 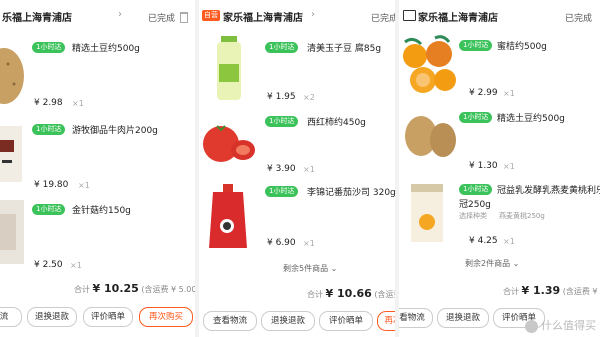 I want to click on product-name: 李锦记番茄沙司 320g, so click(x=351, y=193).